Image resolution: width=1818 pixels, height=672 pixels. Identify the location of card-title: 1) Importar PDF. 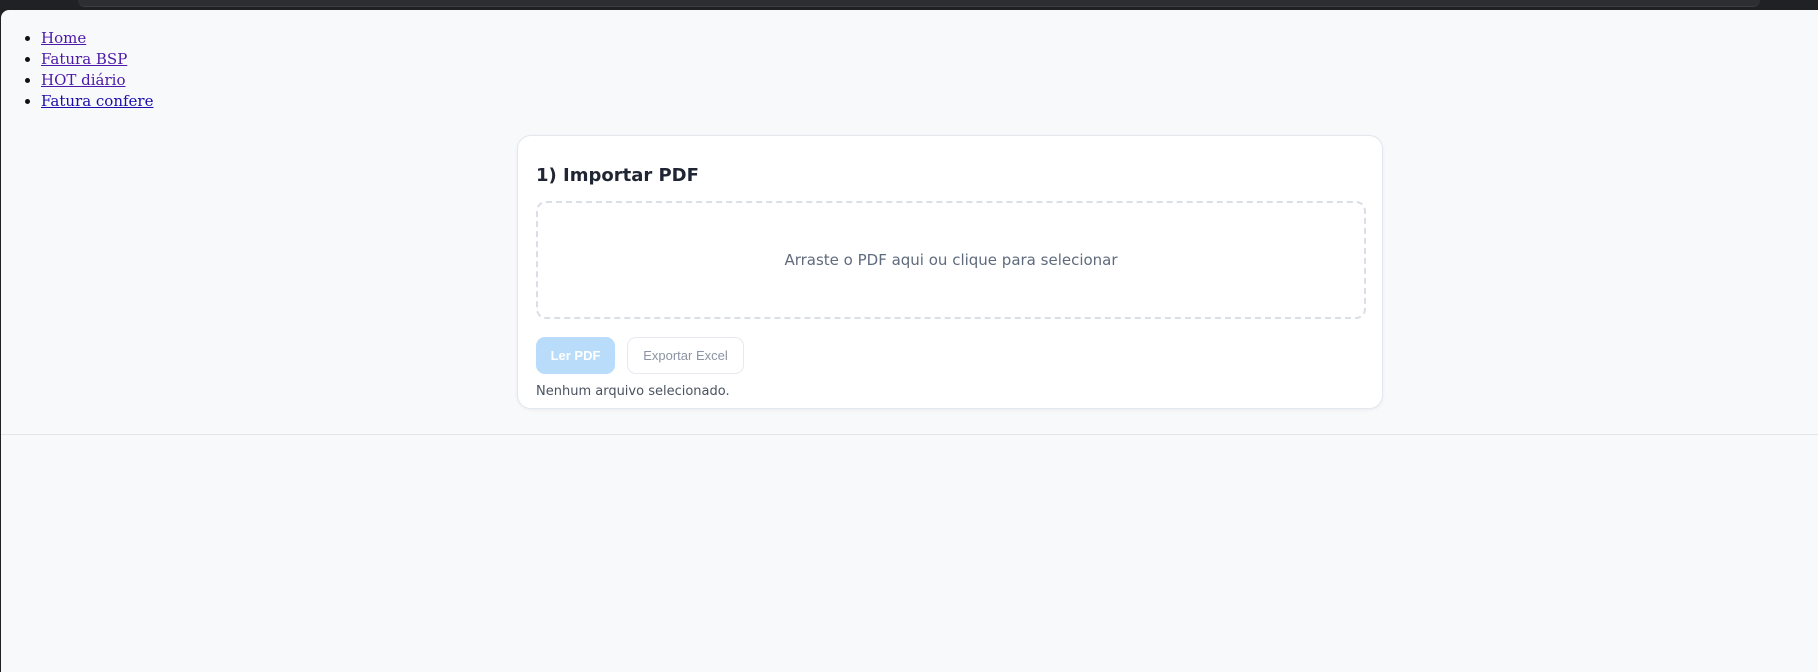
(617, 175).